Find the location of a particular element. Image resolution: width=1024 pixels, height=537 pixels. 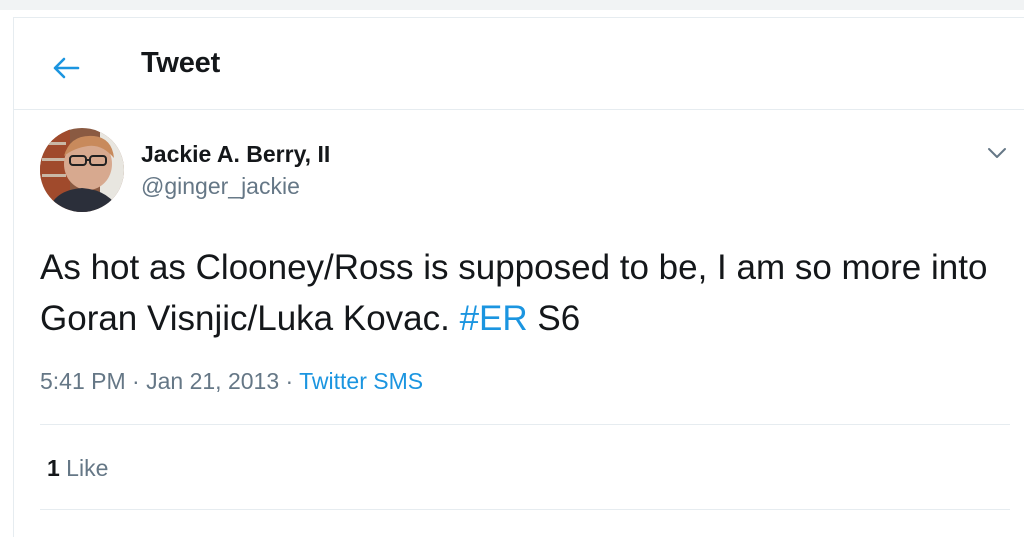

avatar-photo is located at coordinates (82, 170).